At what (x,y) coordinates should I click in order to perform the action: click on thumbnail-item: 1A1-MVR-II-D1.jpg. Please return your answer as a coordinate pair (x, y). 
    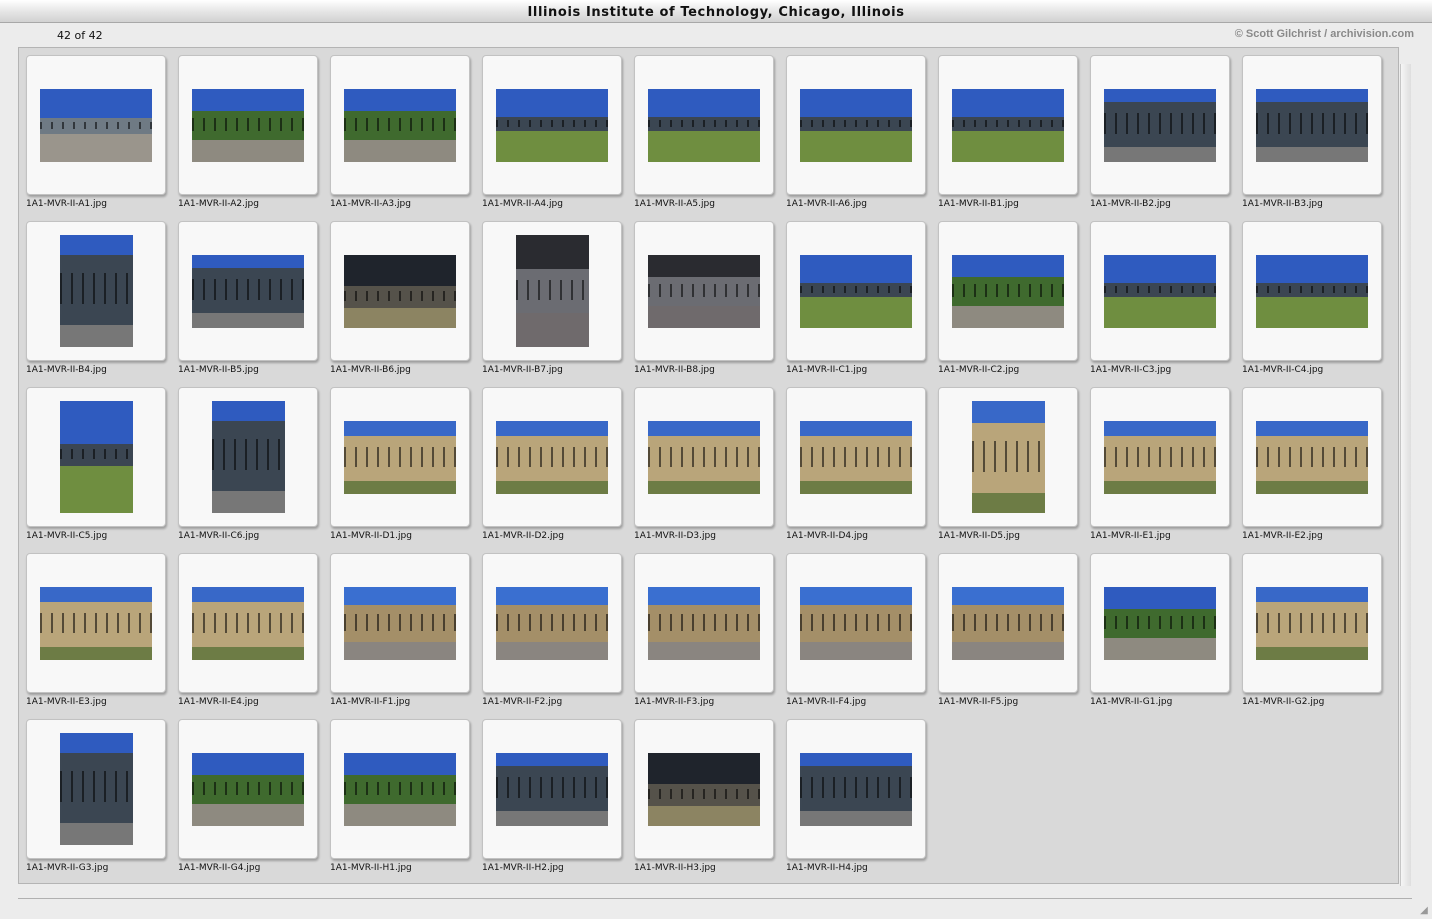
    Looking at the image, I should click on (400, 467).